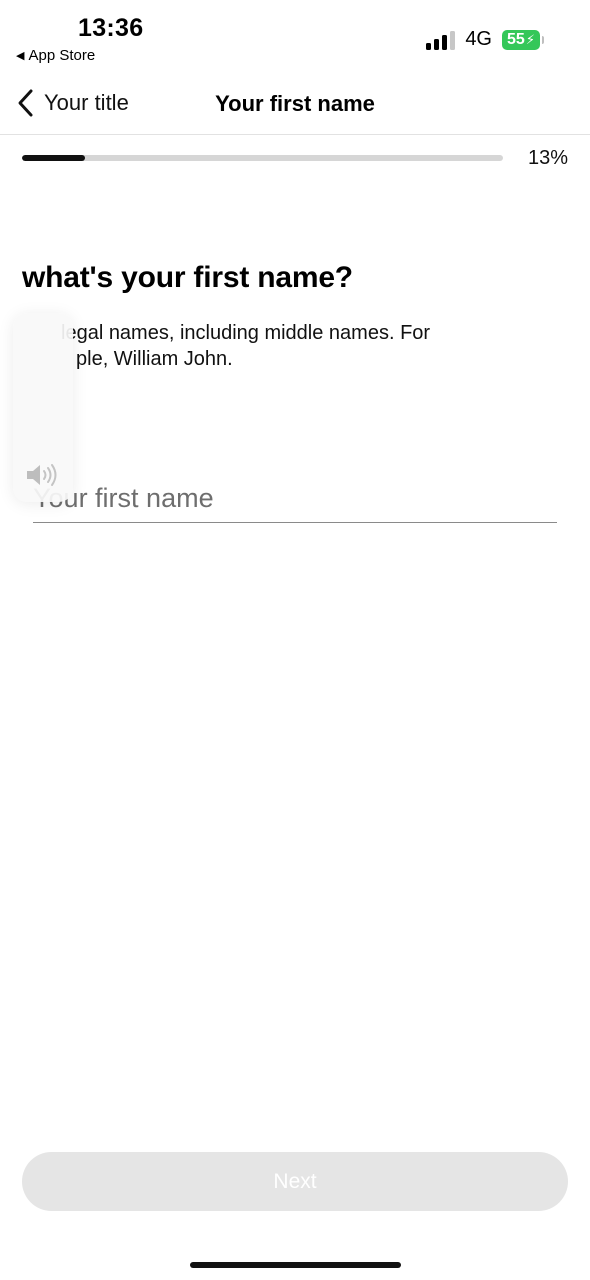 The width and height of the screenshot is (590, 1280). What do you see at coordinates (295, 1181) in the screenshot?
I see `next-button: Next` at bounding box center [295, 1181].